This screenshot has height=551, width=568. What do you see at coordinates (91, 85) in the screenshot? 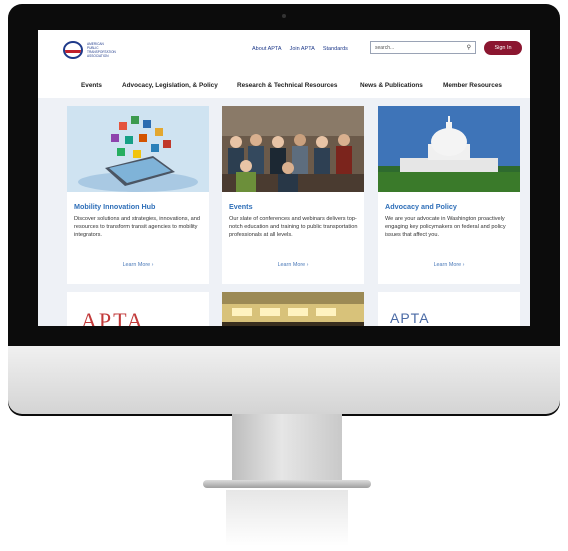
I see `nav-events: Events` at bounding box center [91, 85].